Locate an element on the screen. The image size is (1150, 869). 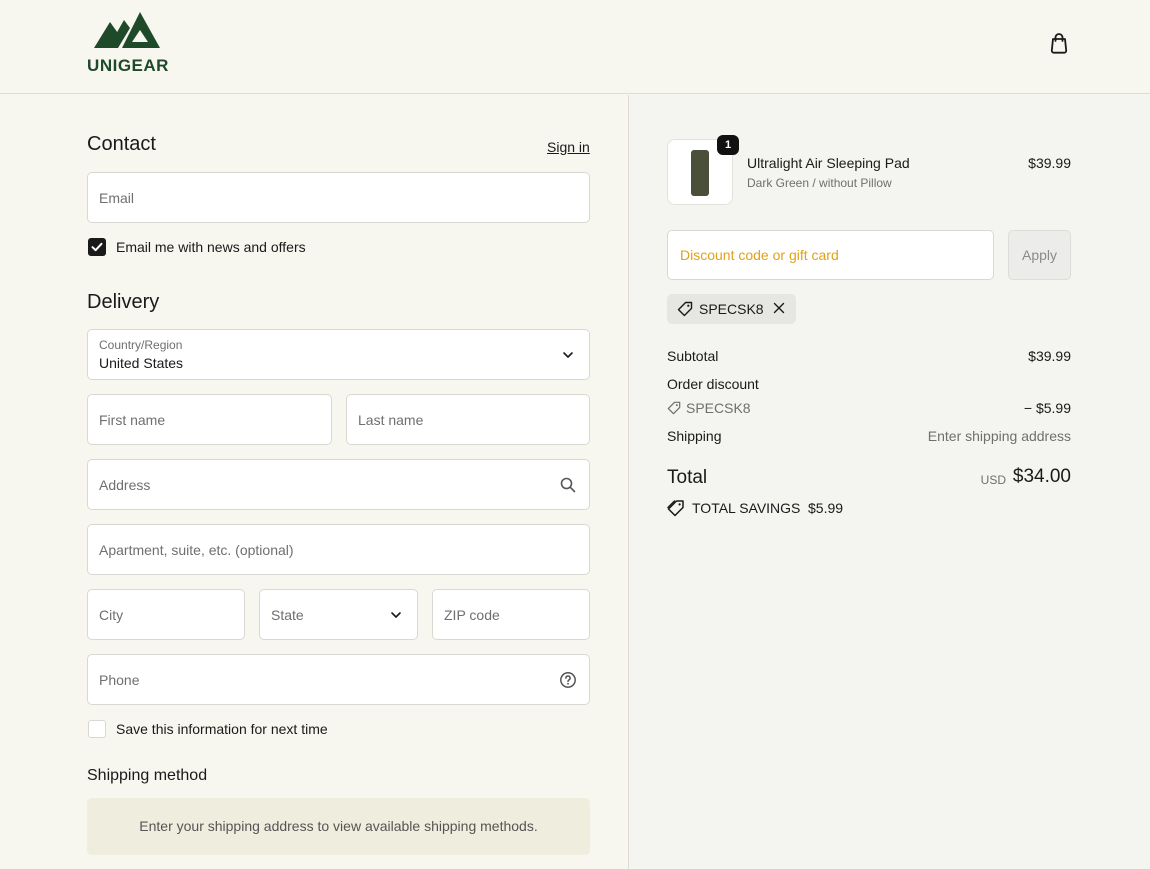
savings-tag-icon is located at coordinates (676, 508).